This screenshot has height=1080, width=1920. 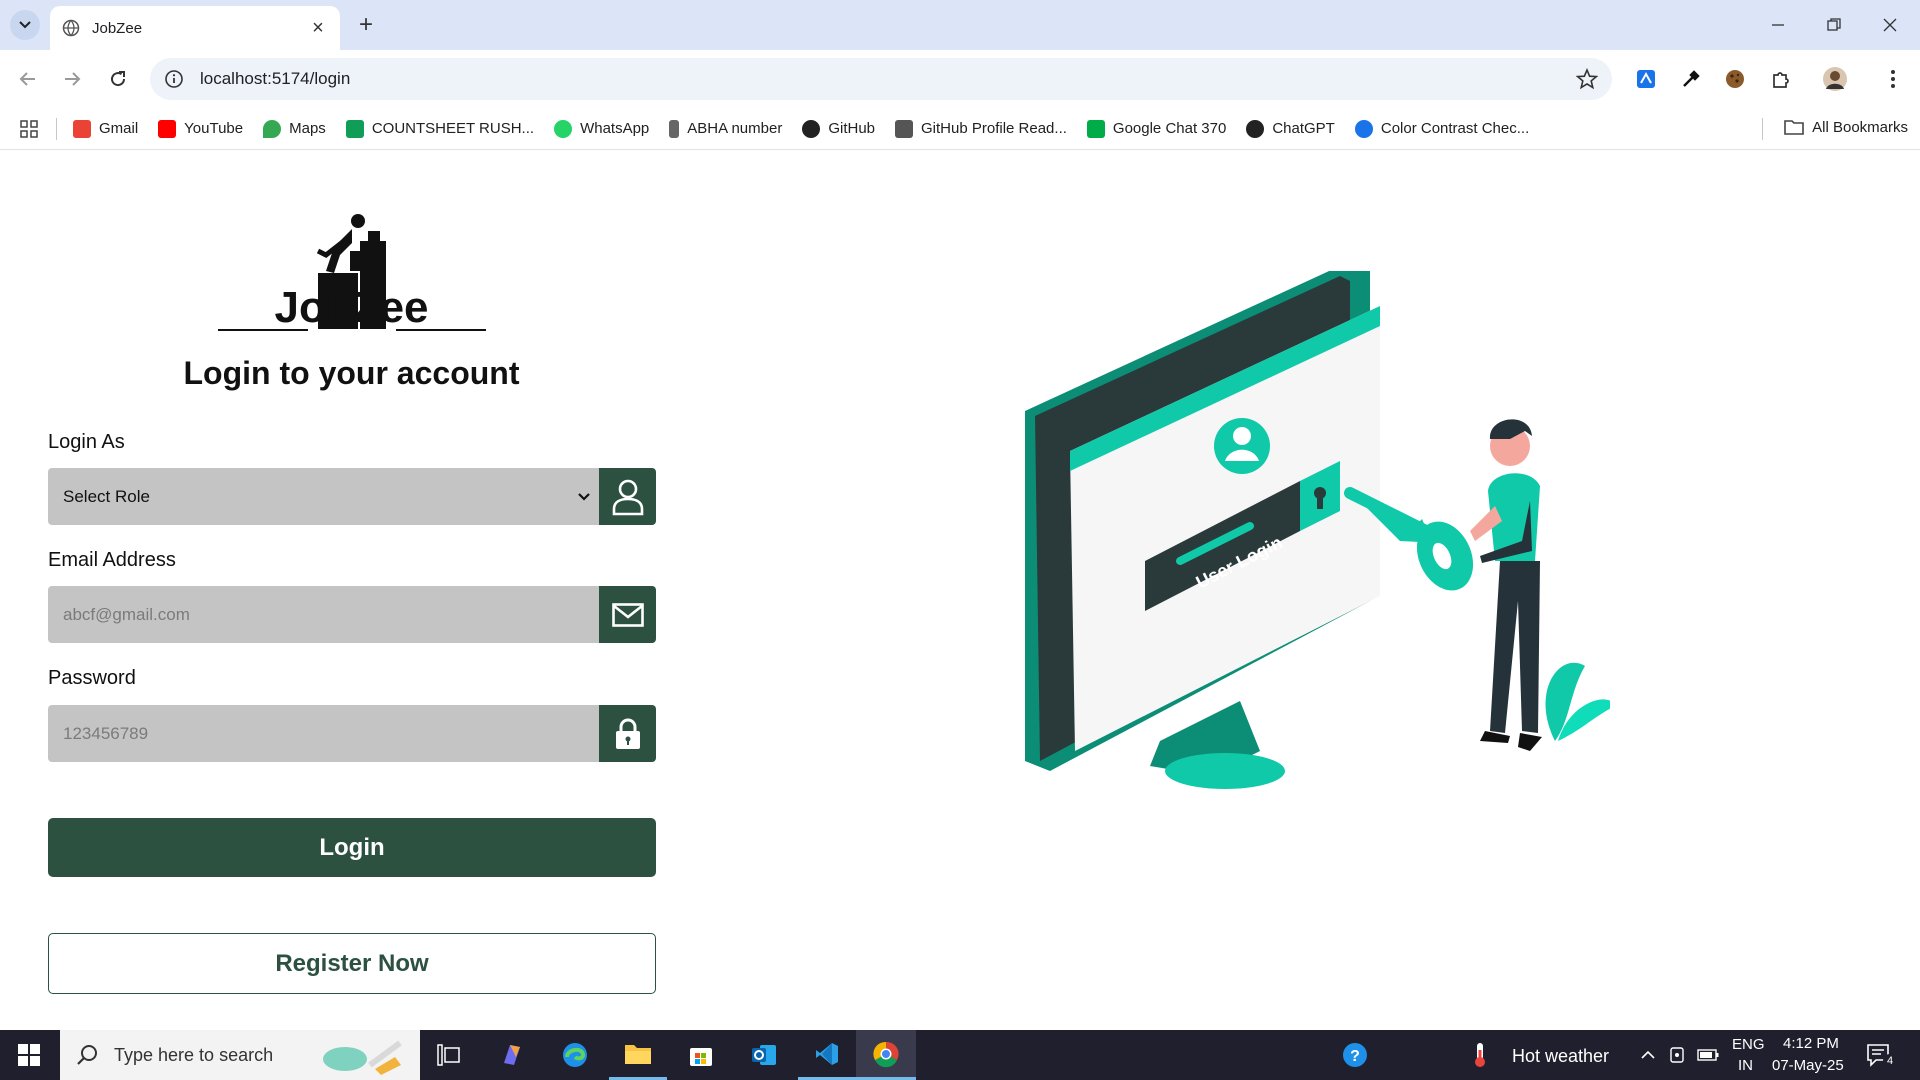 I want to click on reload-icon, so click(x=118, y=79).